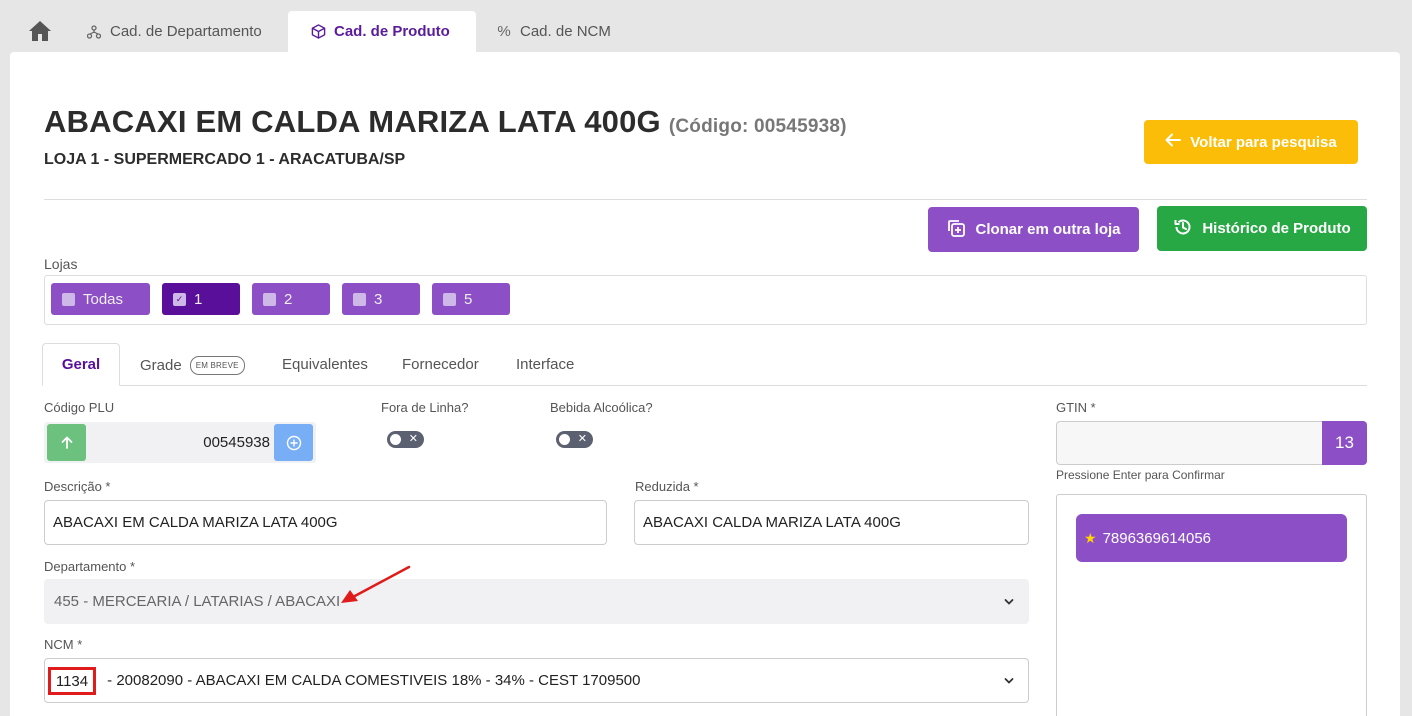 This screenshot has height=716, width=1412. I want to click on loja-todas: Todas, so click(100, 299).